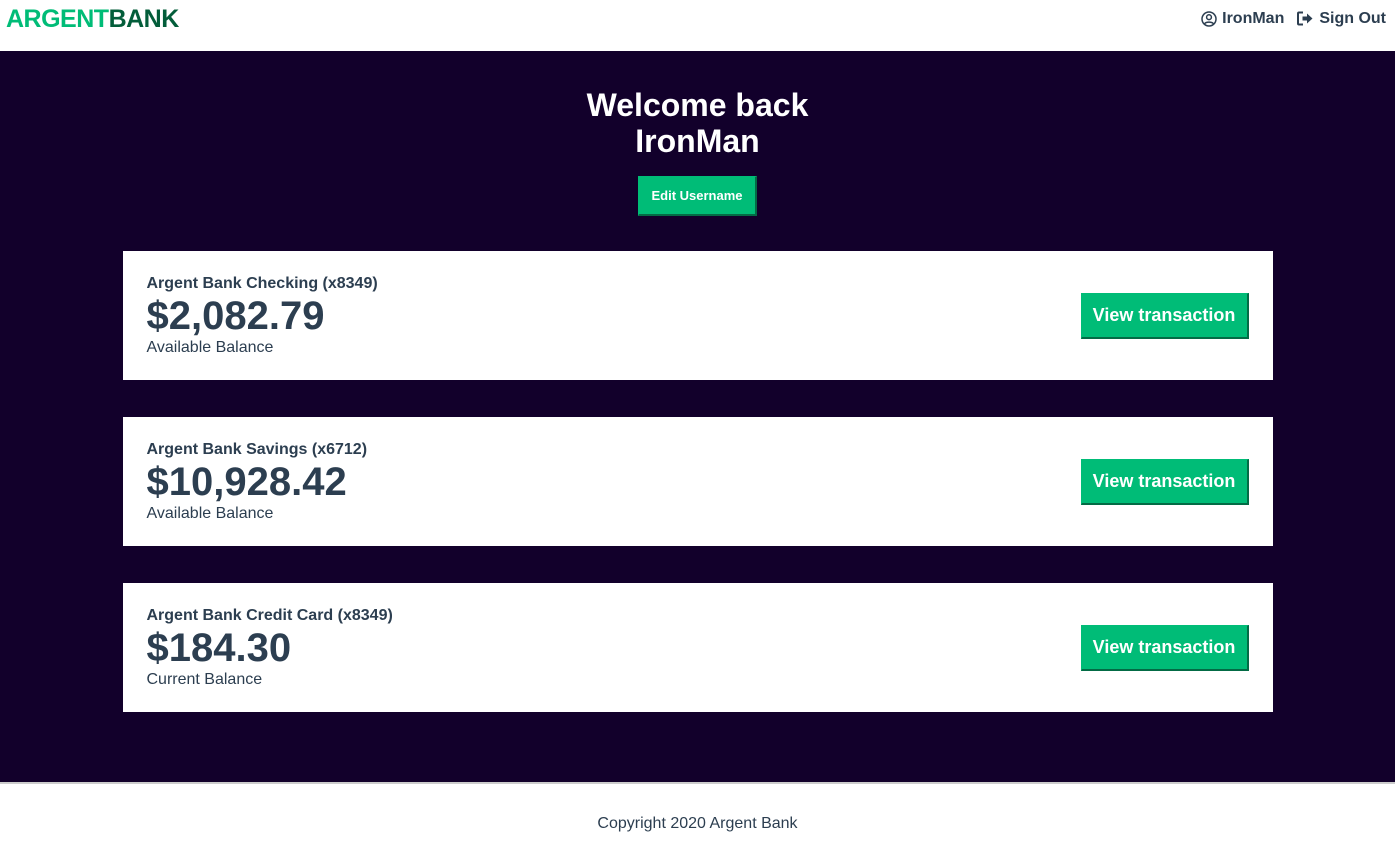  I want to click on user-name: IronMan, so click(1253, 18).